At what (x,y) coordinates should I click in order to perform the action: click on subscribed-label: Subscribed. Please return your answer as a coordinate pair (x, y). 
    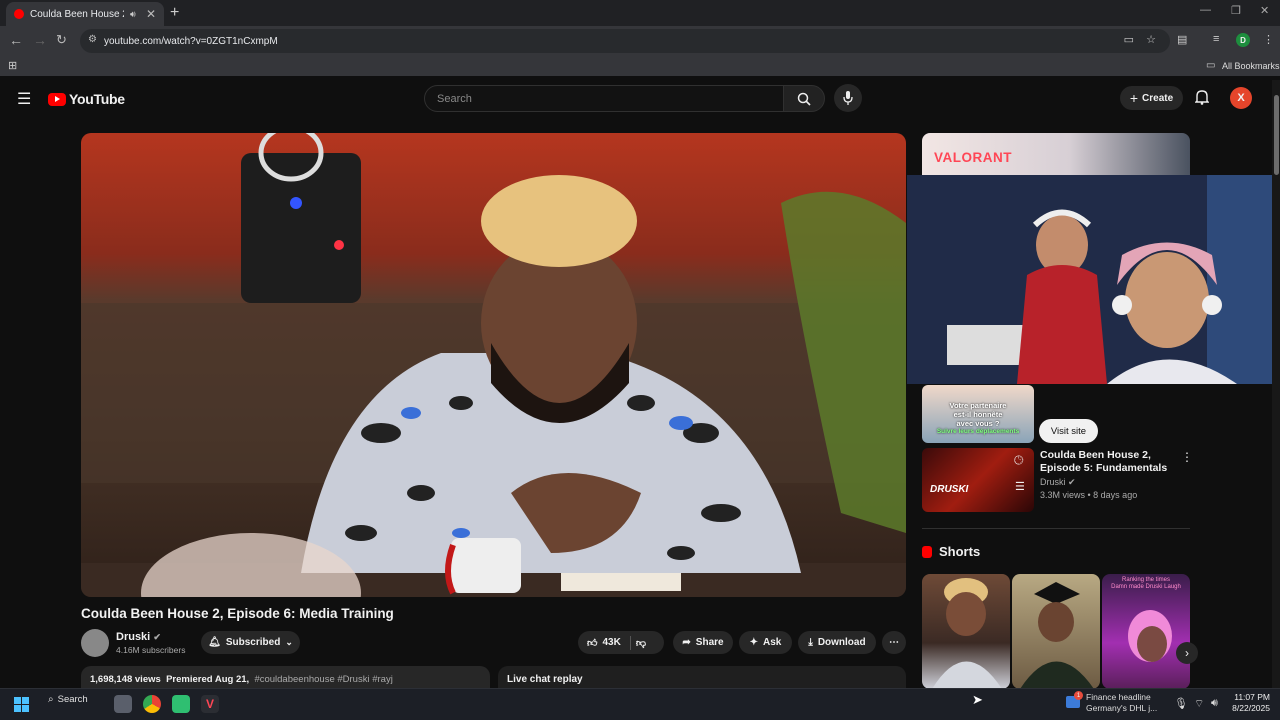
    Looking at the image, I should click on (253, 642).